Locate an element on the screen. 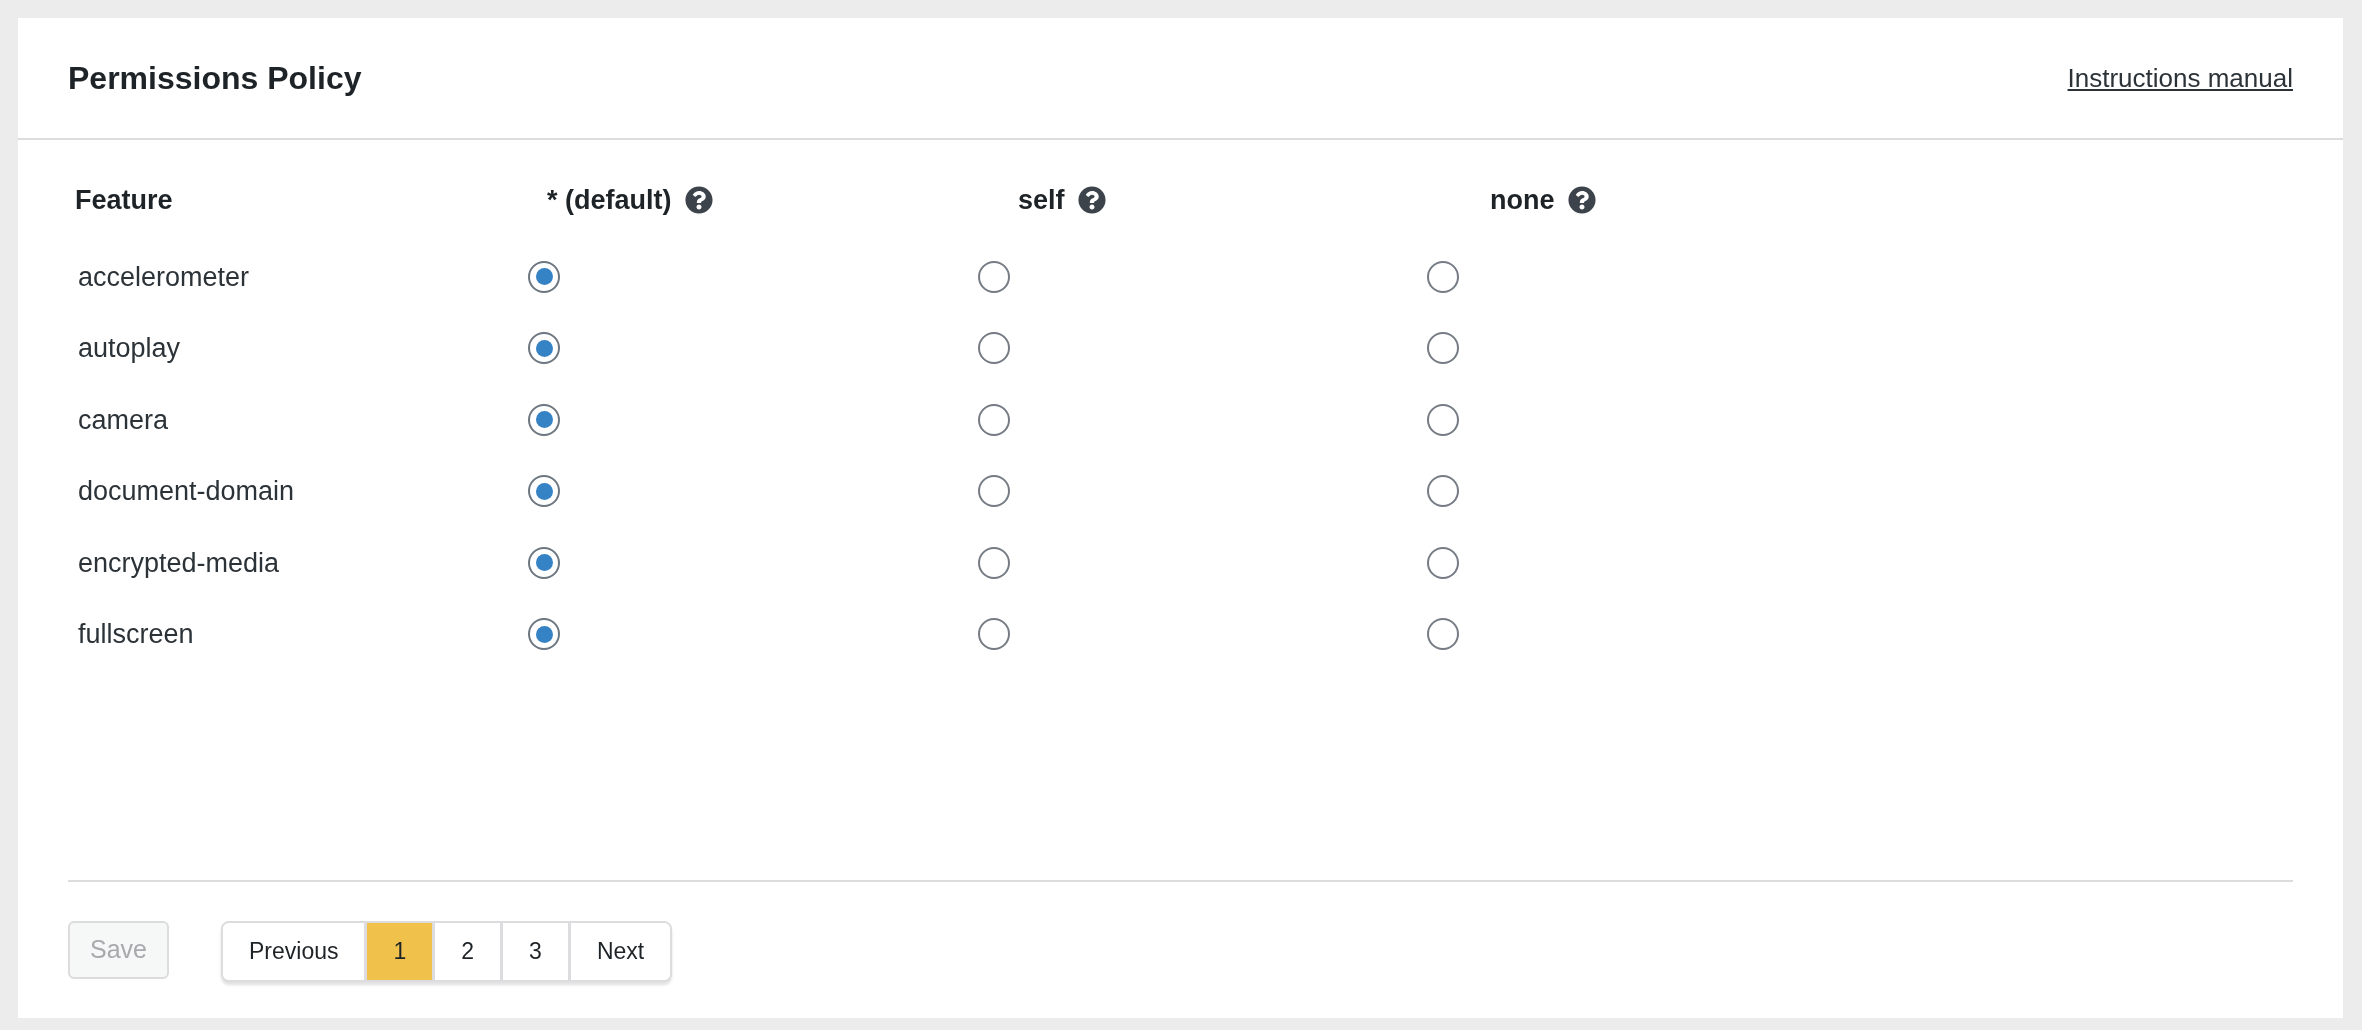 The height and width of the screenshot is (1030, 2362). feature-name: document-domain is located at coordinates (186, 491).